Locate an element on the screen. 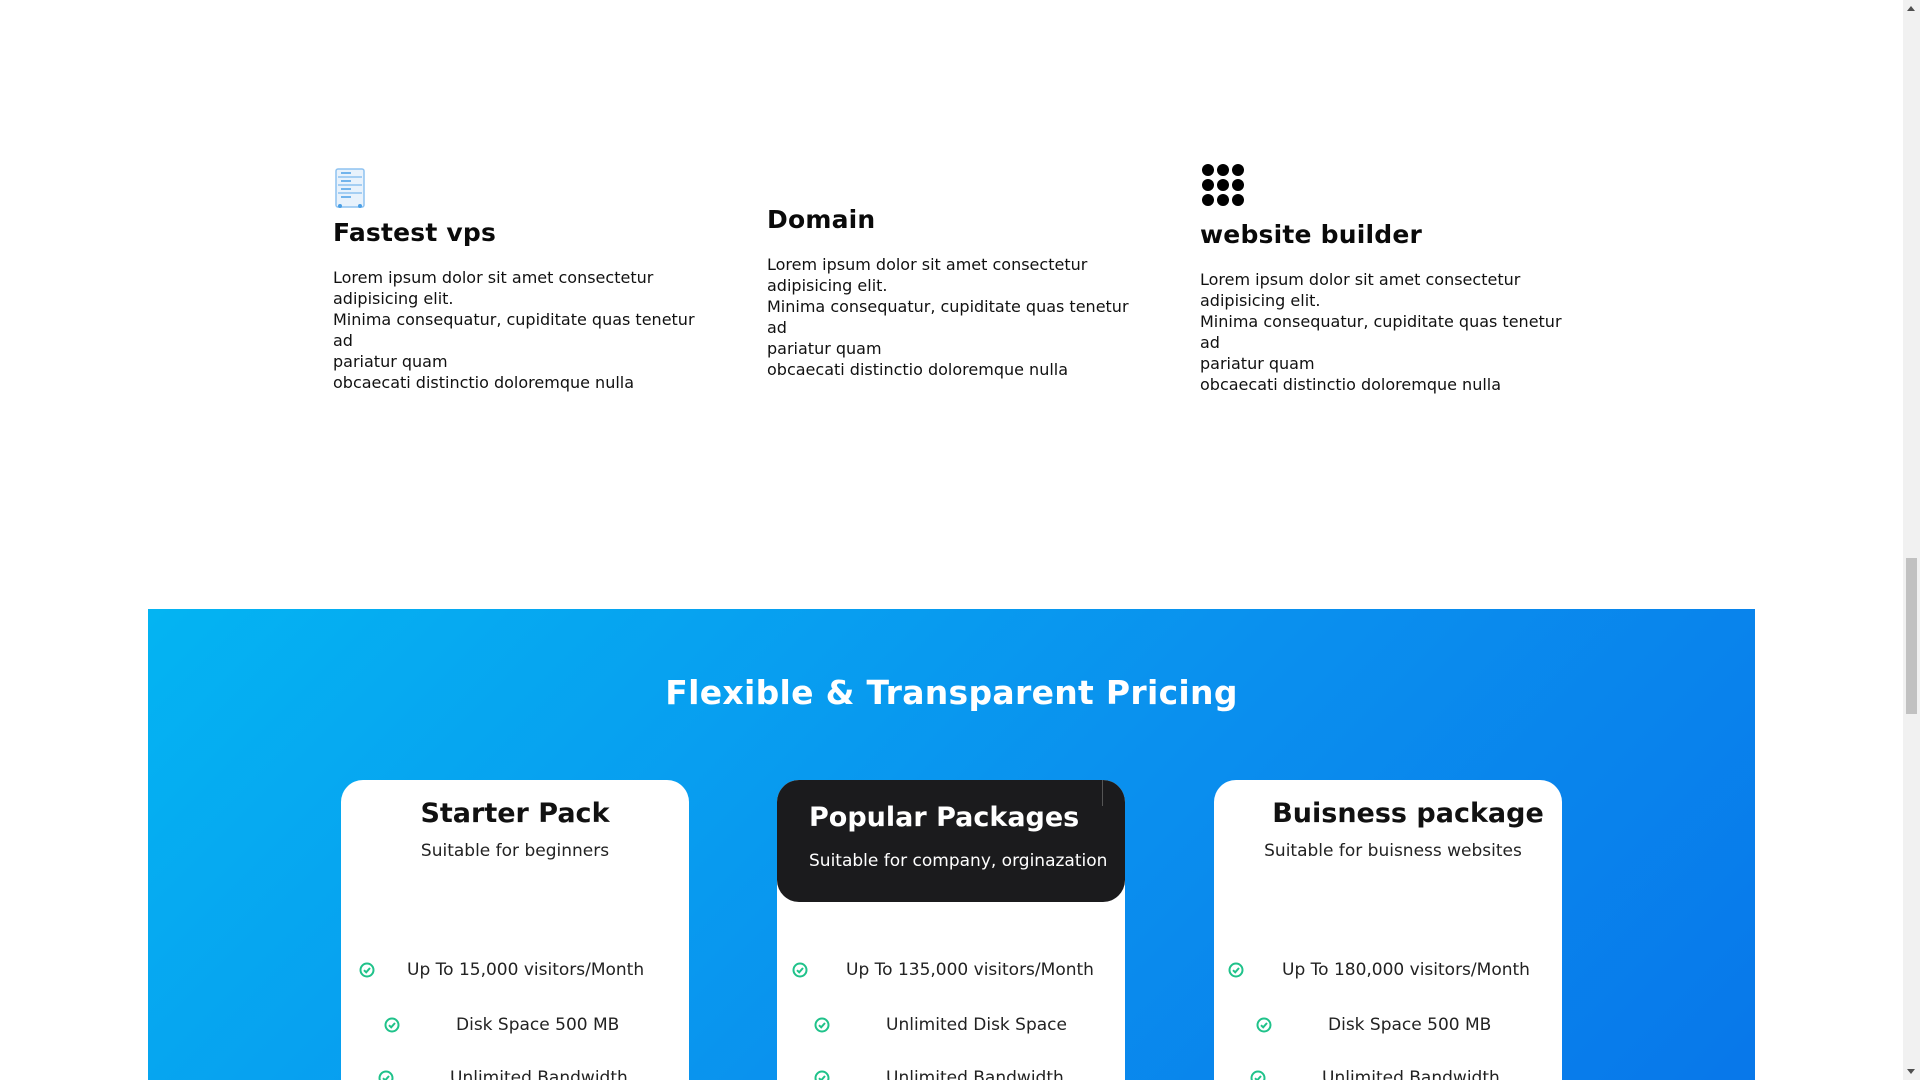 The height and width of the screenshot is (1080, 1920). card-feature-text: Up To 15,000 visitors/Month is located at coordinates (526, 970).